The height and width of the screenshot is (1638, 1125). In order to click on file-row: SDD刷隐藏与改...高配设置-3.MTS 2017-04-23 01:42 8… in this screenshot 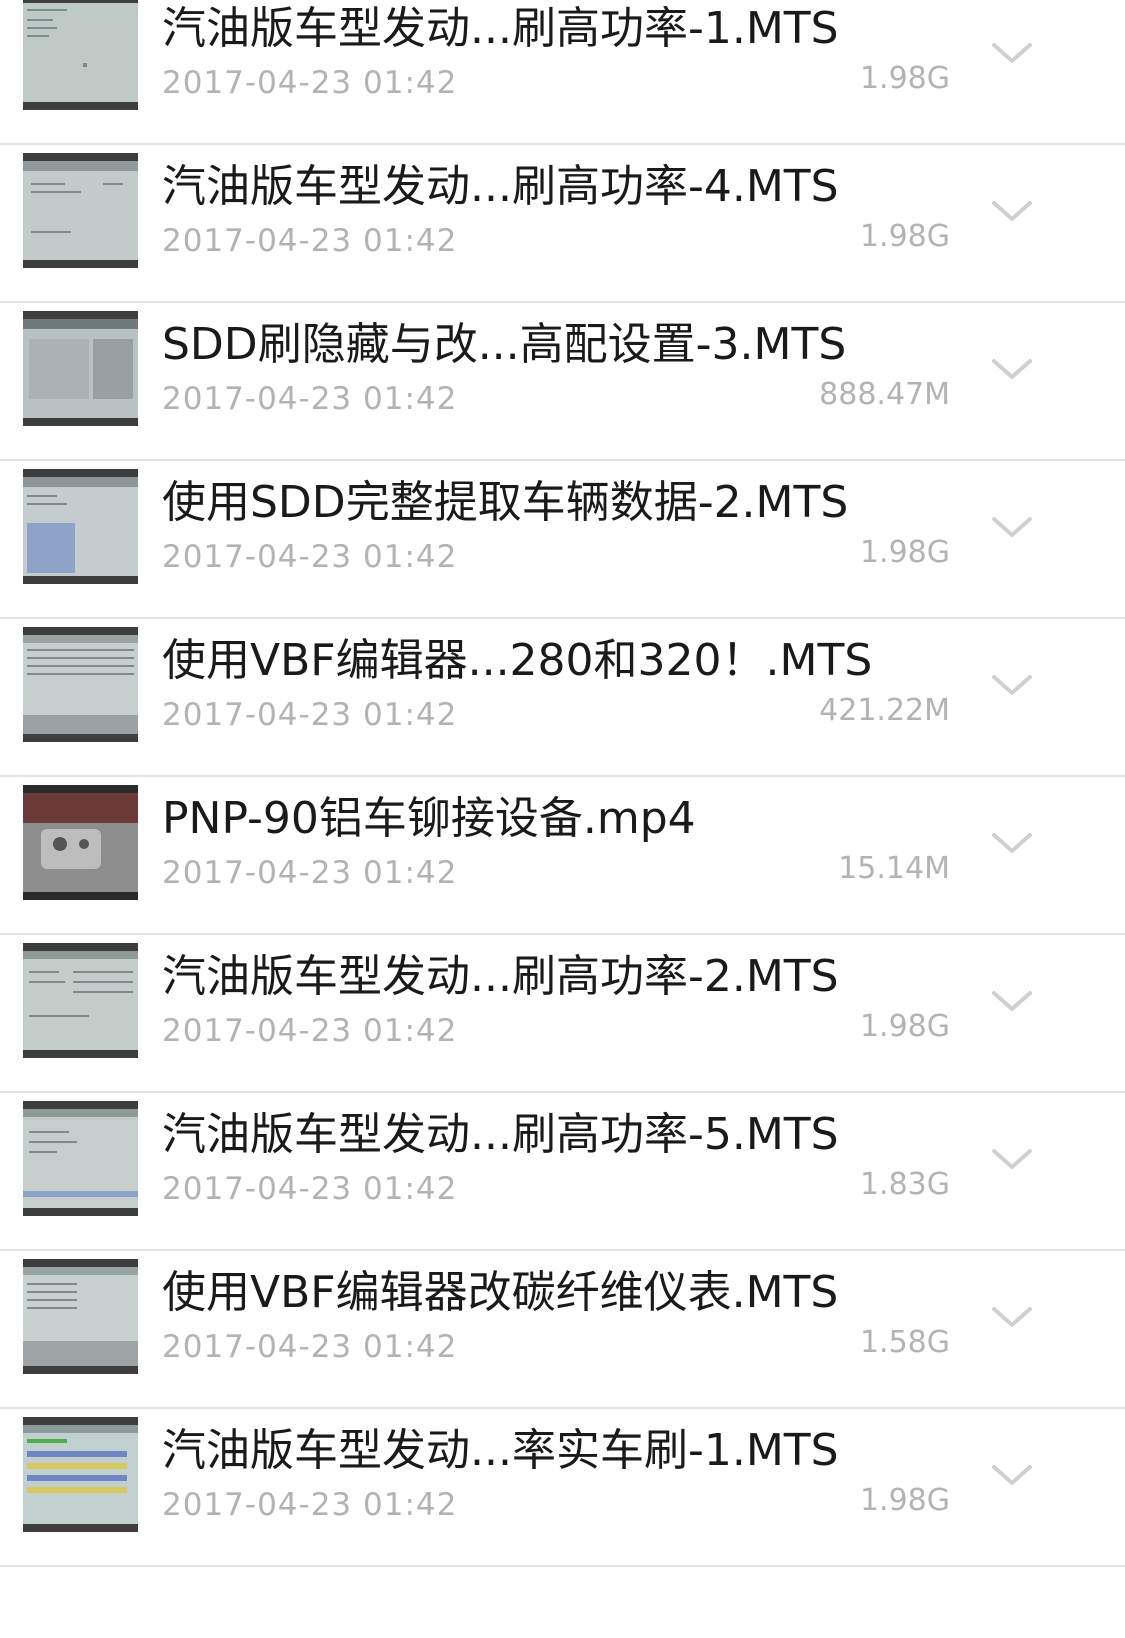, I will do `click(562, 382)`.